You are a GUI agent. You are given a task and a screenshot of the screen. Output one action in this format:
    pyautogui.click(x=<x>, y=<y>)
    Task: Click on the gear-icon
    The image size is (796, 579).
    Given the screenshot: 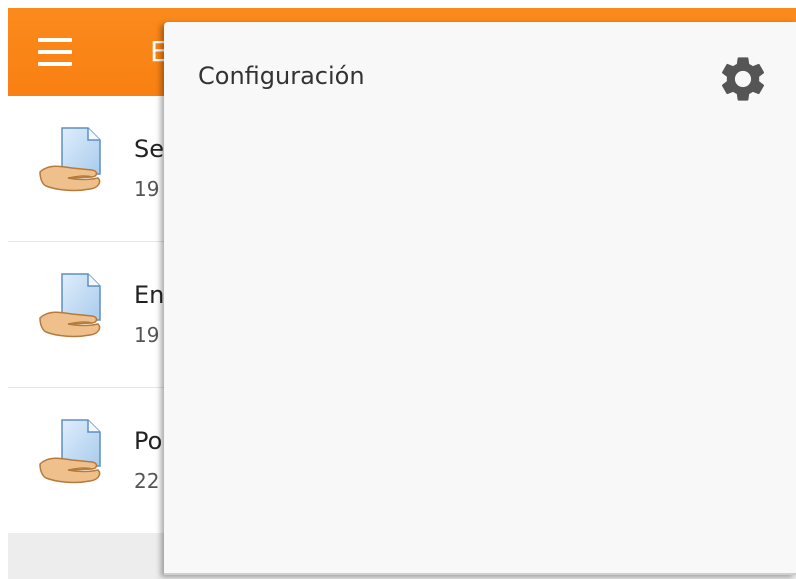 What is the action you would take?
    pyautogui.click(x=743, y=79)
    